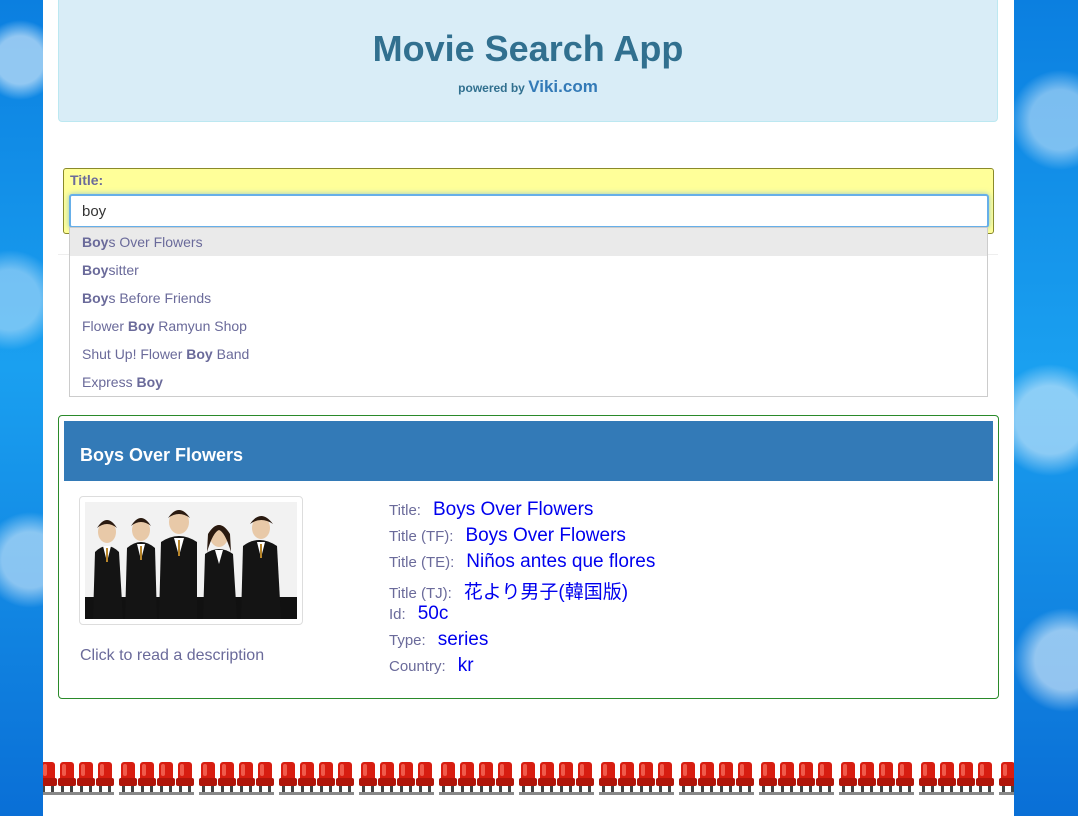  What do you see at coordinates (407, 640) in the screenshot?
I see `detail-key: Type:` at bounding box center [407, 640].